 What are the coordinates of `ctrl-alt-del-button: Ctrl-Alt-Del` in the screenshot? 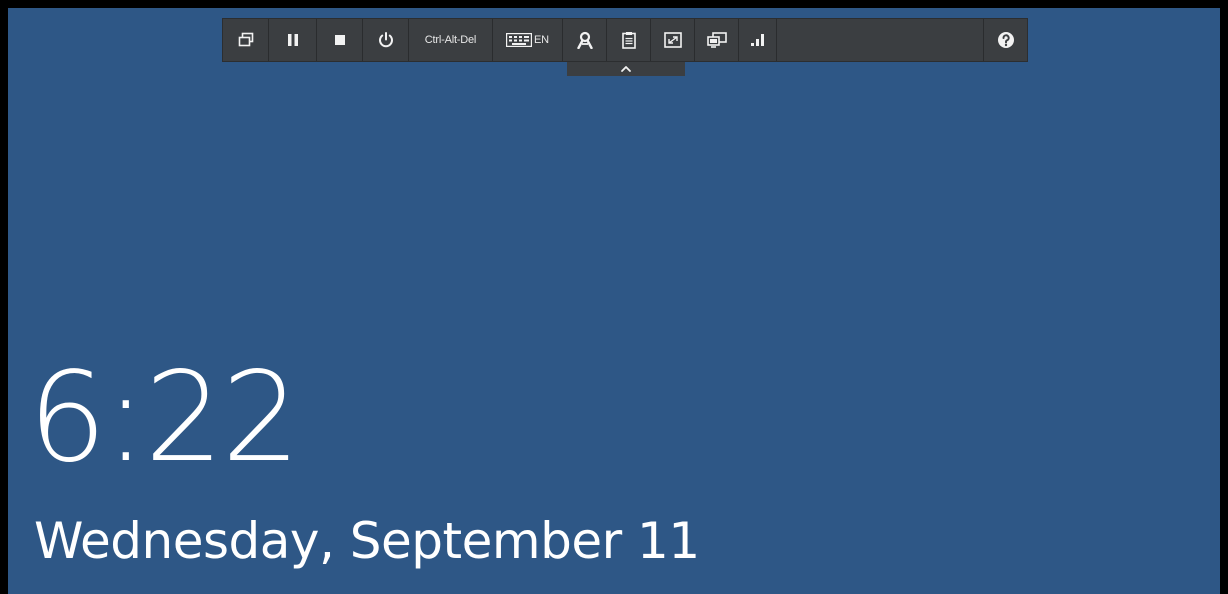 It's located at (451, 40).